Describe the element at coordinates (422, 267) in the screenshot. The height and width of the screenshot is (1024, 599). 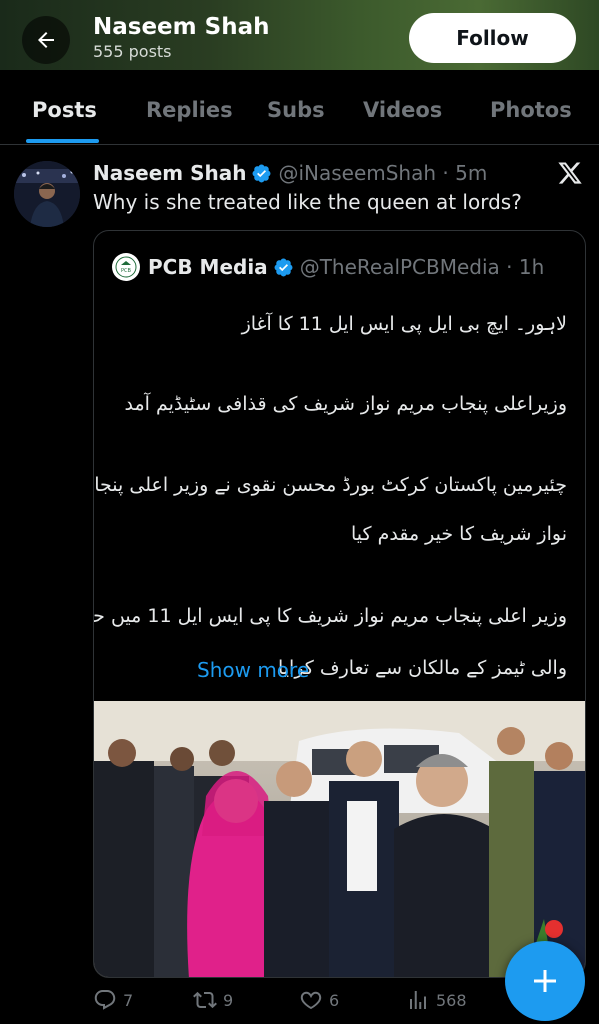
I see `quoted-author-handle-time: @TheRealPCBMedia · 1h` at that location.